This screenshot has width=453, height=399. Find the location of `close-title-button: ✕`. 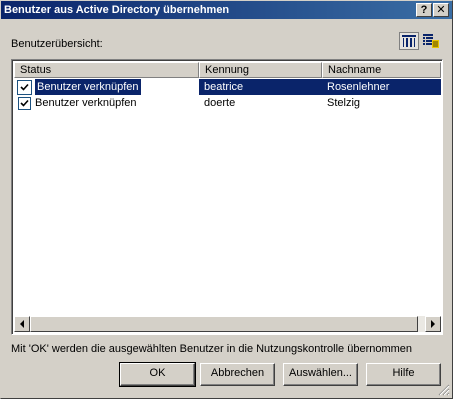

close-title-button: ✕ is located at coordinates (441, 10).